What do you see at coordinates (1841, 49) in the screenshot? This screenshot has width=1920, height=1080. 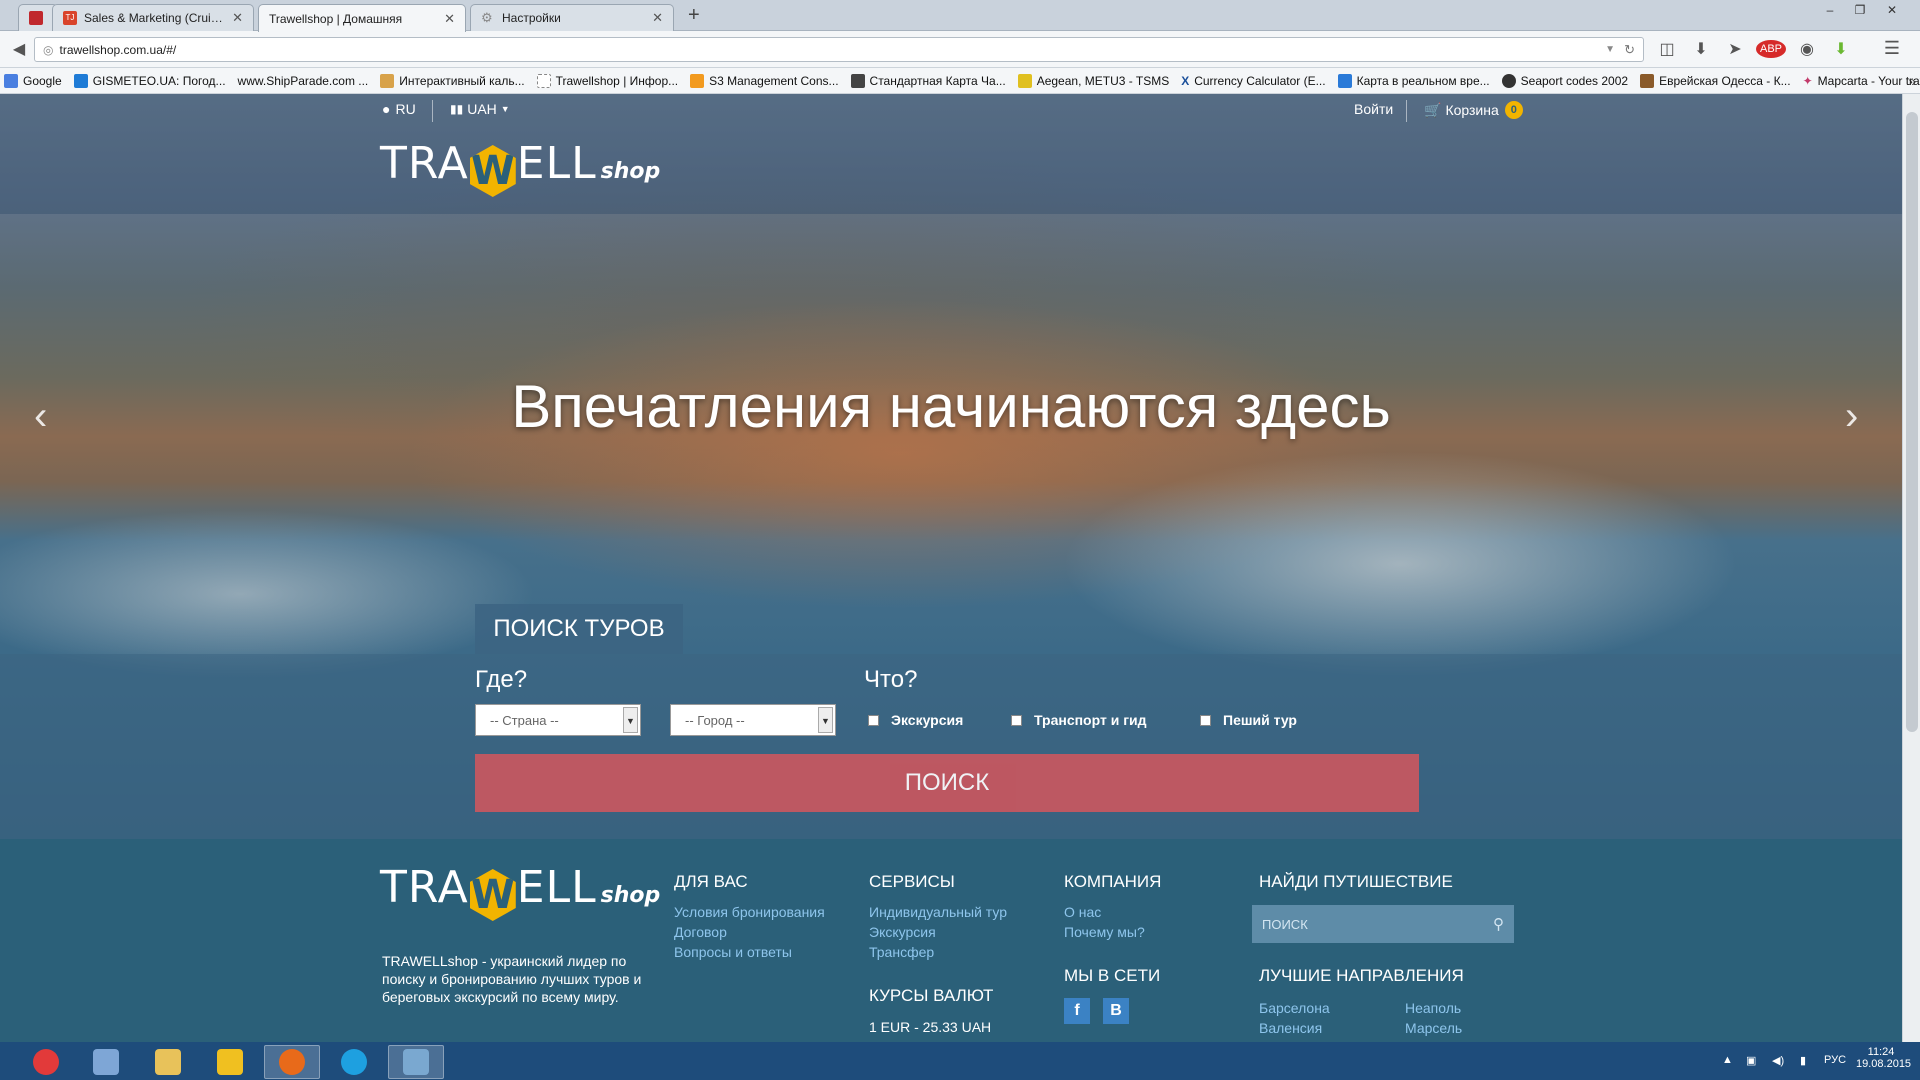 I see `green-download-icon: ⬇` at bounding box center [1841, 49].